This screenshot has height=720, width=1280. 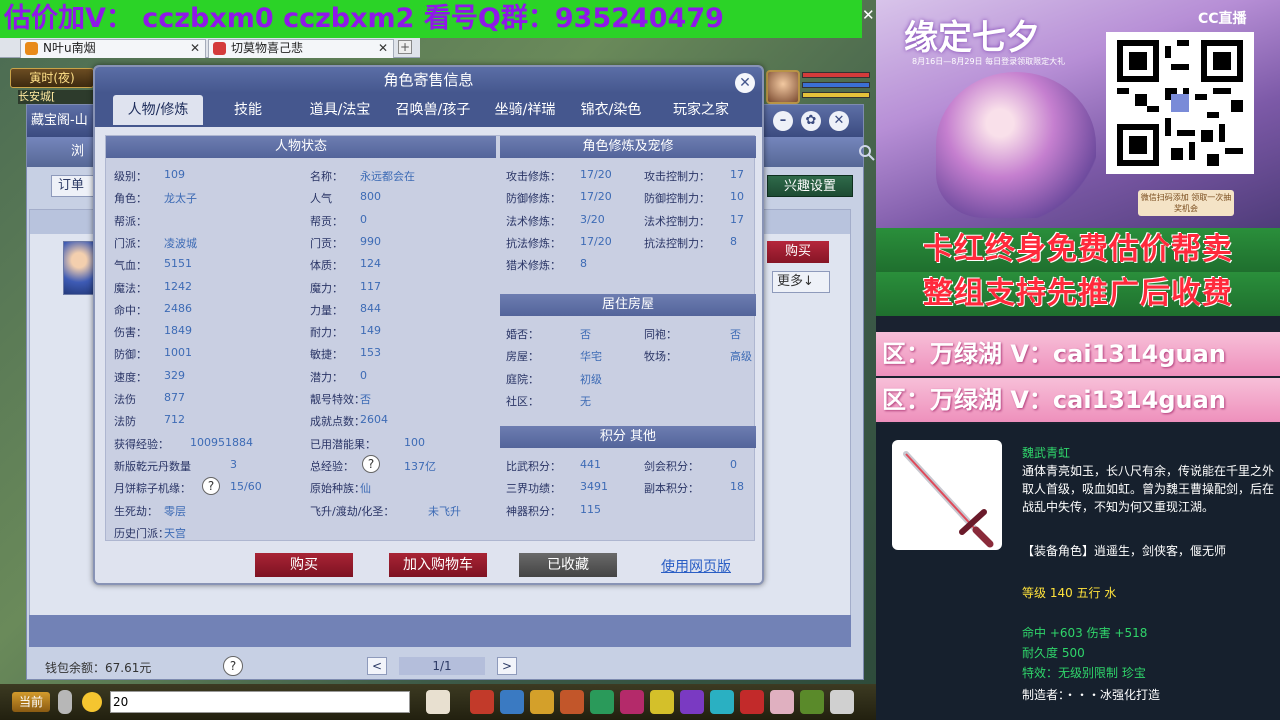 I want to click on points-label: 神器积分：, so click(x=533, y=511).